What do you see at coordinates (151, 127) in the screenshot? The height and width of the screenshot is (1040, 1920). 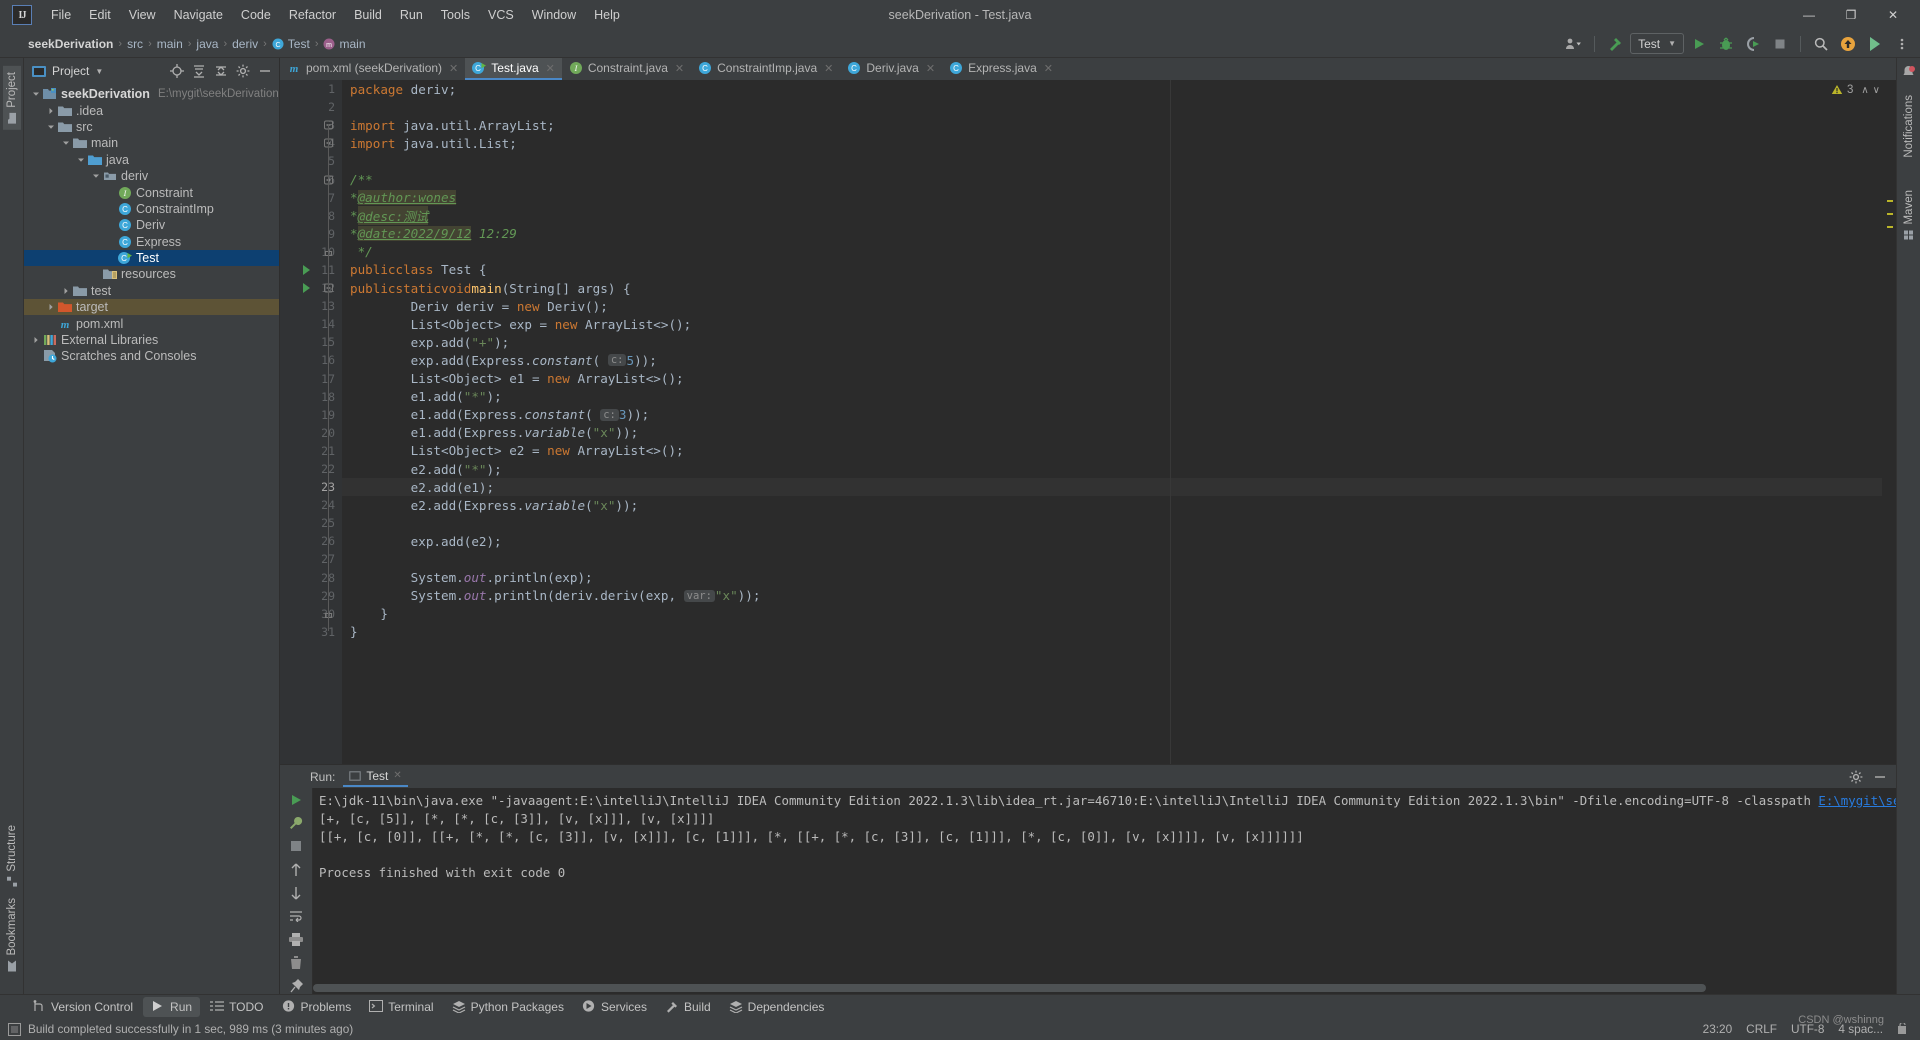 I see `tree-node-src: src` at bounding box center [151, 127].